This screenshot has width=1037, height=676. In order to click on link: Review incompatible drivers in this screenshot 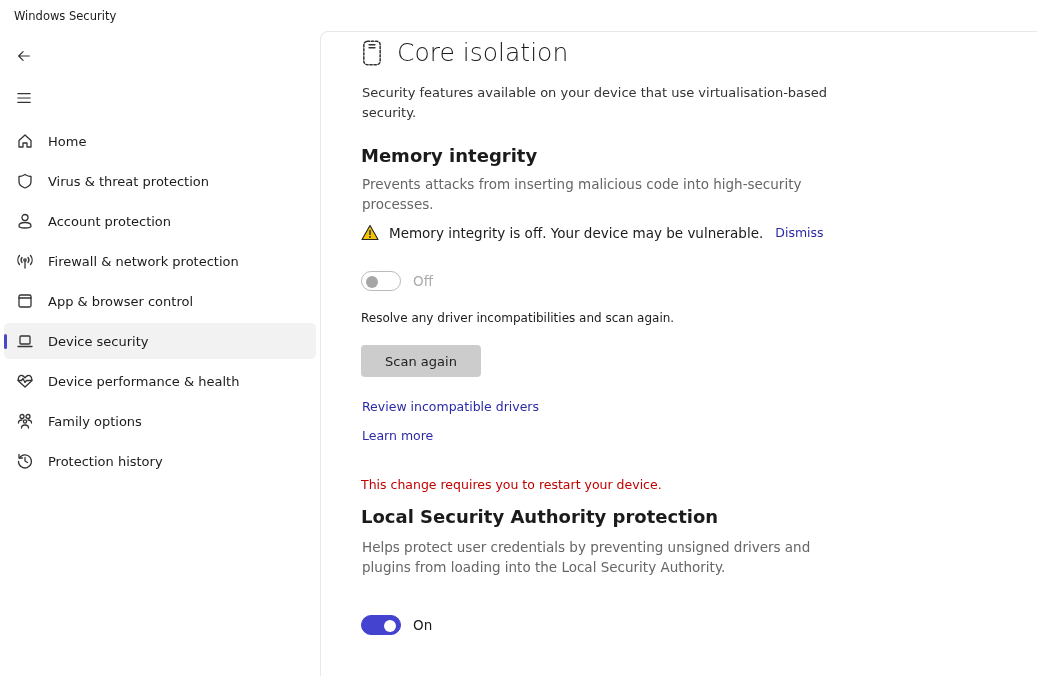, I will do `click(450, 406)`.